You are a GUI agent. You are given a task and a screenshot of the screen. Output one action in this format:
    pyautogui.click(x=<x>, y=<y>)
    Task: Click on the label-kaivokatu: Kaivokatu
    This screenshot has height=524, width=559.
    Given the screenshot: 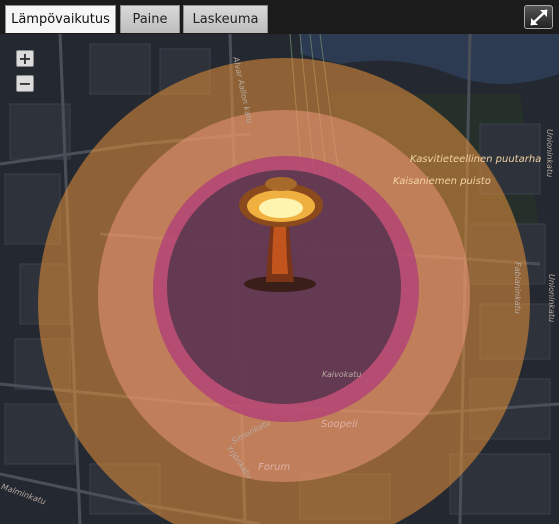 What is the action you would take?
    pyautogui.click(x=342, y=374)
    